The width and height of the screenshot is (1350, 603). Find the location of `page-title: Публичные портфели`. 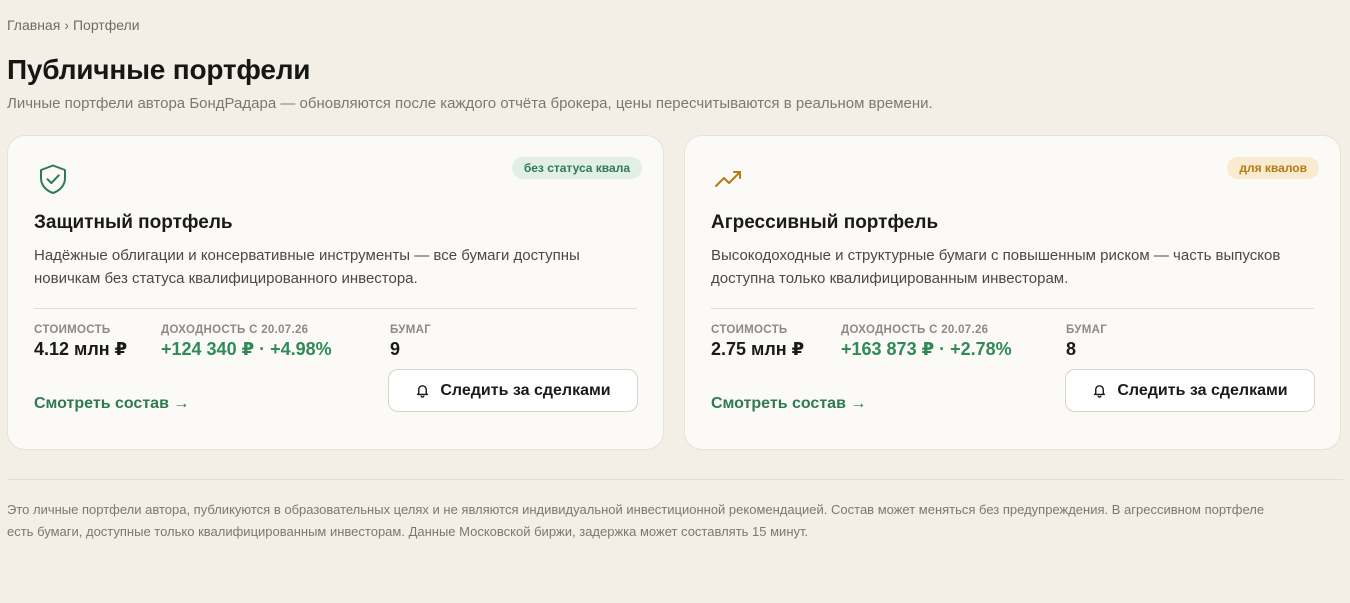

page-title: Публичные портфели is located at coordinates (159, 69).